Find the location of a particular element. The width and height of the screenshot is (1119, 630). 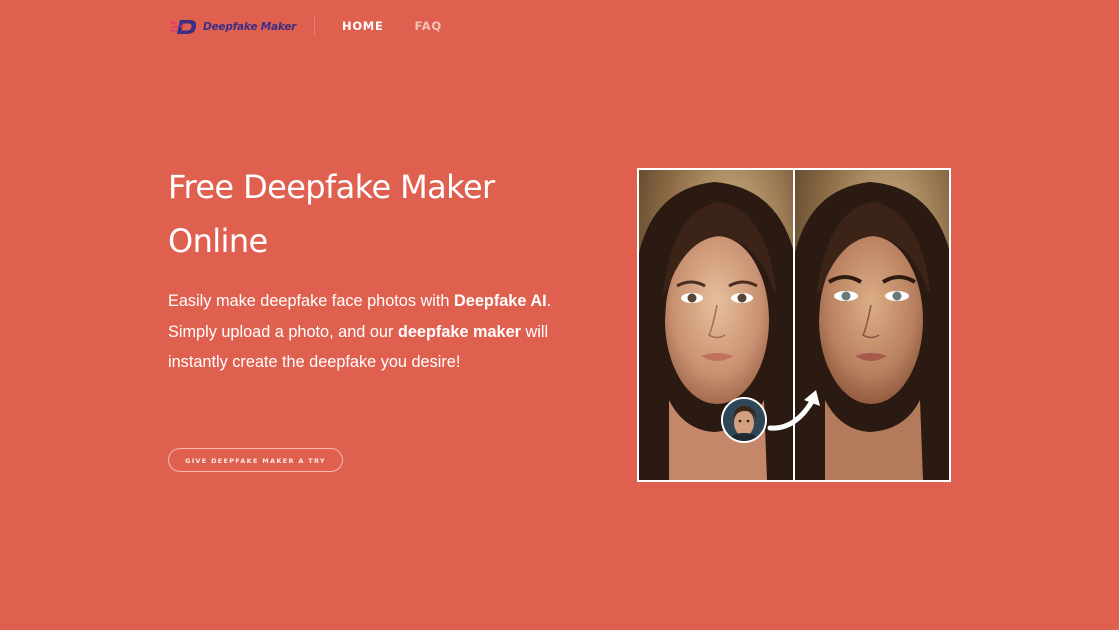

hero-title-line2: Online is located at coordinates (218, 241).